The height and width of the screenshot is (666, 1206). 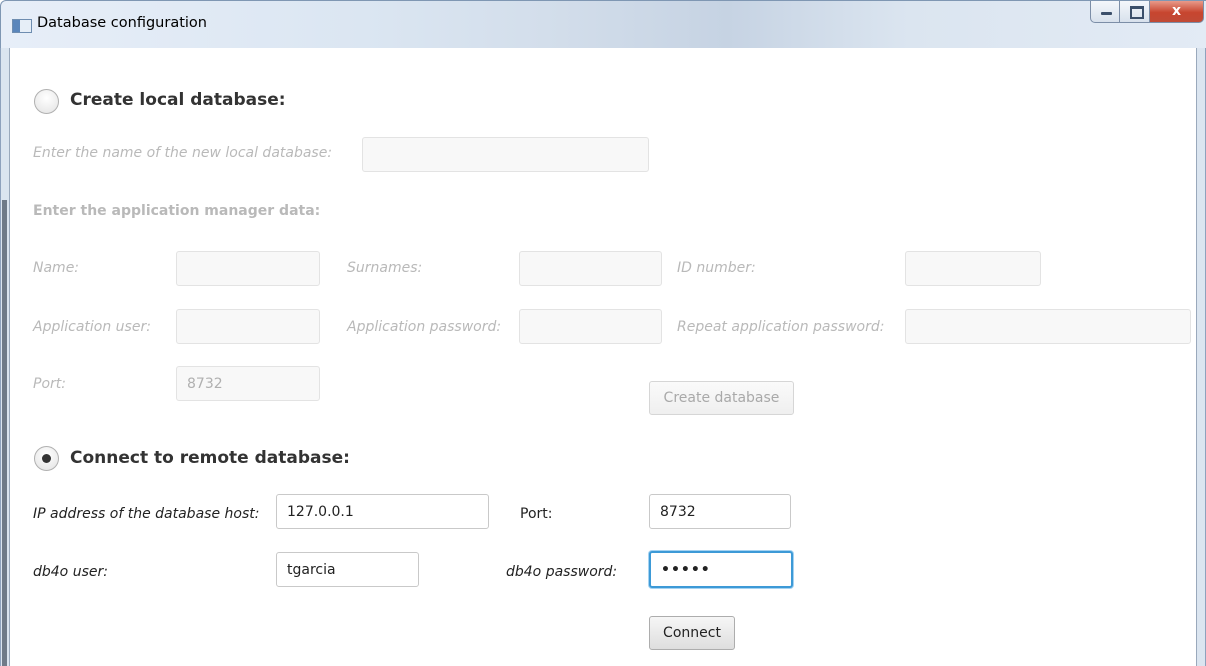 I want to click on close-icon: x, so click(x=1176, y=11).